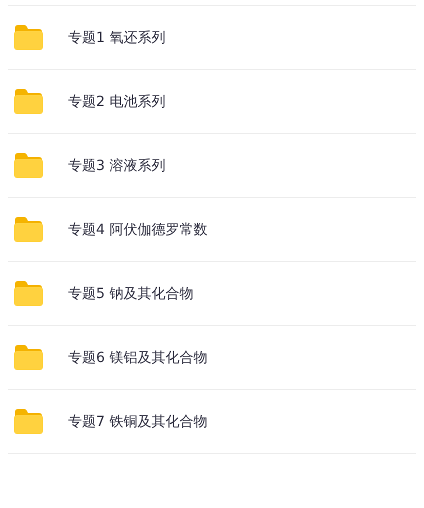 The width and height of the screenshot is (424, 508). What do you see at coordinates (138, 421) in the screenshot?
I see `folder-name: 专题7 铁铜及其化合物` at bounding box center [138, 421].